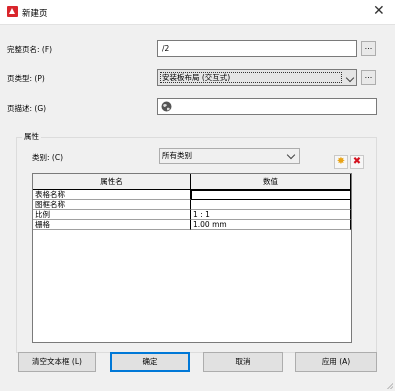 This screenshot has width=395, height=391. Describe the element at coordinates (271, 225) in the screenshot. I see `property-value: 1.00 mm` at that location.